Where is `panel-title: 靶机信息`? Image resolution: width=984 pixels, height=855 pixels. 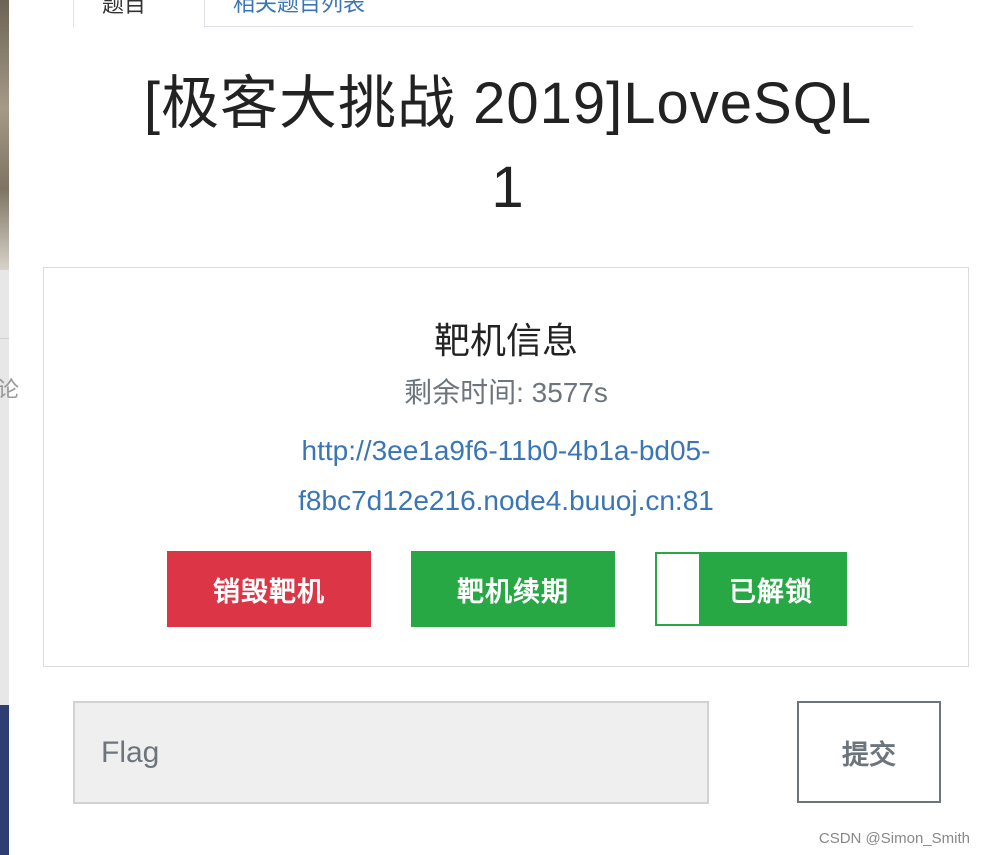
panel-title: 靶机信息 is located at coordinates (505, 340).